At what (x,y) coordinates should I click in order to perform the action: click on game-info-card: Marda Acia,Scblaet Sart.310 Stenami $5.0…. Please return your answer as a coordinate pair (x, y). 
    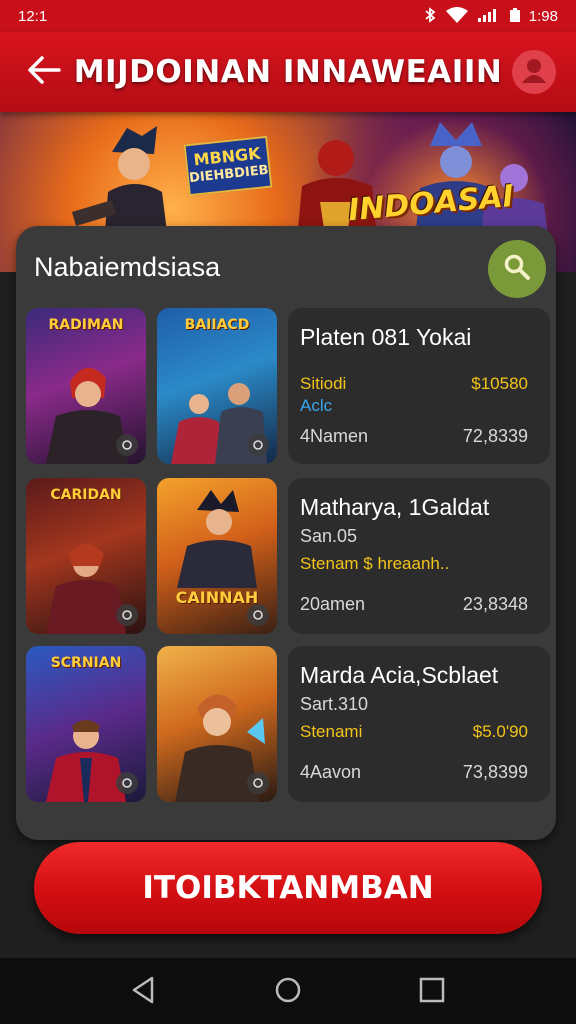
    Looking at the image, I should click on (419, 724).